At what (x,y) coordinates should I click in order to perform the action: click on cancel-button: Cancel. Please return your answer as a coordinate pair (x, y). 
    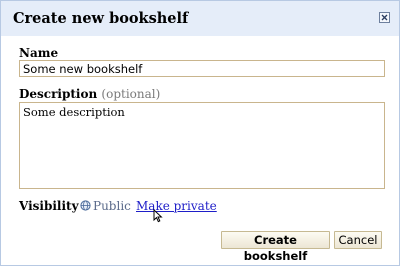
    Looking at the image, I should click on (358, 240).